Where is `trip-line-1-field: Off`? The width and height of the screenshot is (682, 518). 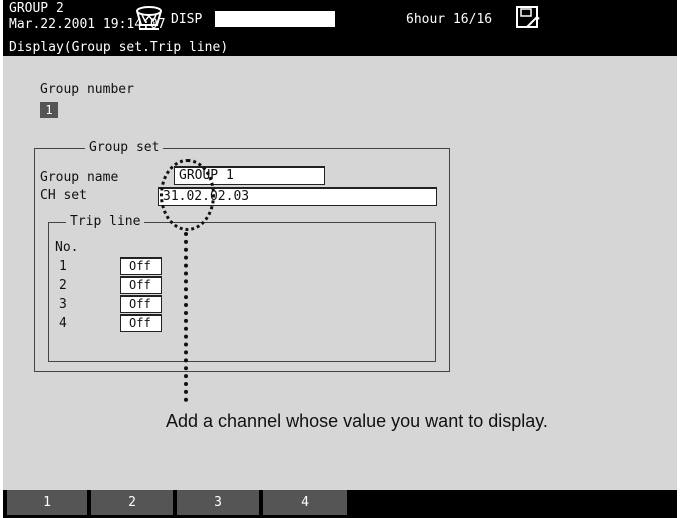 trip-line-1-field: Off is located at coordinates (141, 266).